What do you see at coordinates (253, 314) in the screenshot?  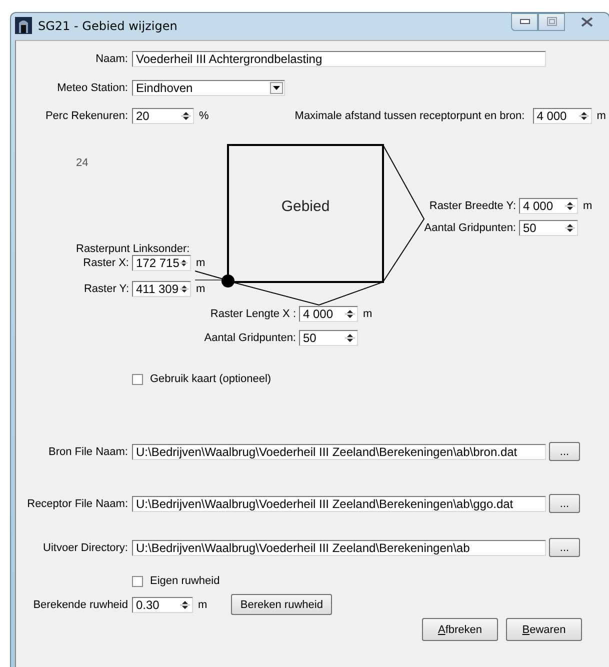 I see `field-label: Raster Lengte X :` at bounding box center [253, 314].